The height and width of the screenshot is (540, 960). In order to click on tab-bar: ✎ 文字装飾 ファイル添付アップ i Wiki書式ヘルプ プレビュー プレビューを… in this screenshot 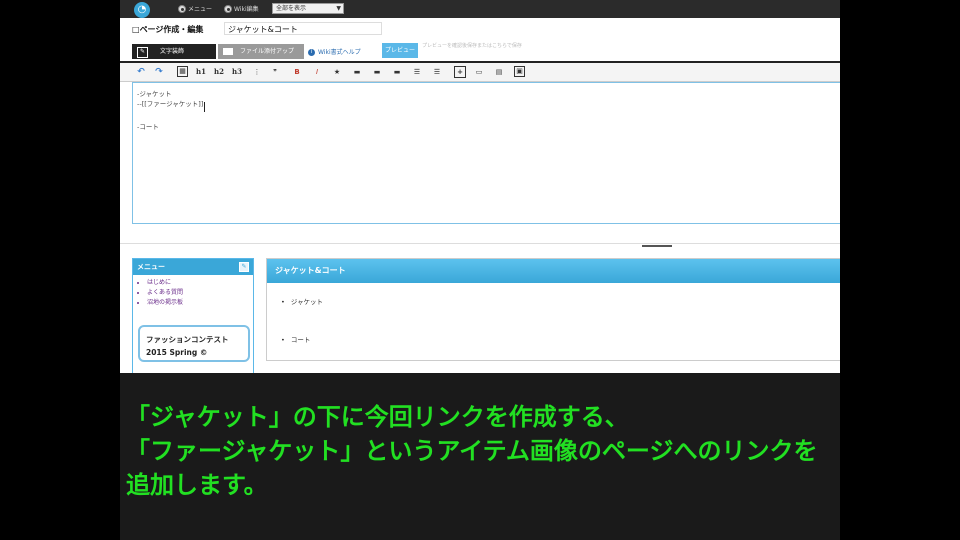, I will do `click(480, 52)`.